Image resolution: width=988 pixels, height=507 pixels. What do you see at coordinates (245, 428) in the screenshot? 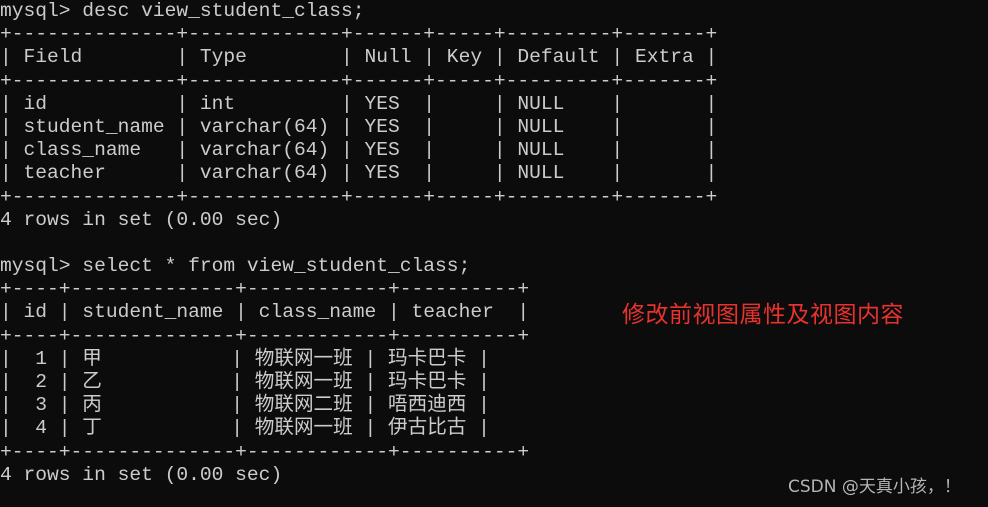
I see `table-row: | 4 | 丁 | 物联网一班 | 伊古比古 |` at bounding box center [245, 428].